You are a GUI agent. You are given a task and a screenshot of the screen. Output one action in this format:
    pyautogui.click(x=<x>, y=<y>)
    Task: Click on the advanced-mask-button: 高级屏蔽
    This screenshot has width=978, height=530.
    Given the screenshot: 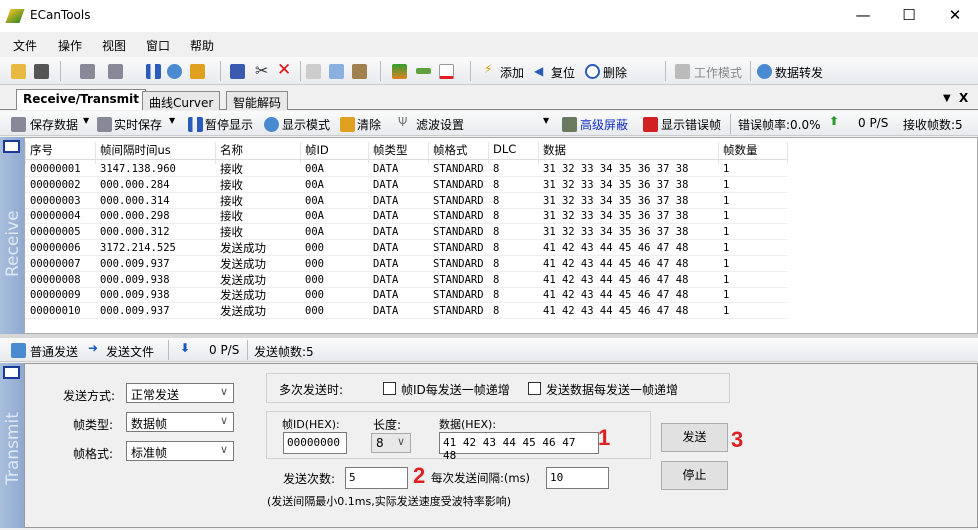 What is the action you would take?
    pyautogui.click(x=604, y=124)
    